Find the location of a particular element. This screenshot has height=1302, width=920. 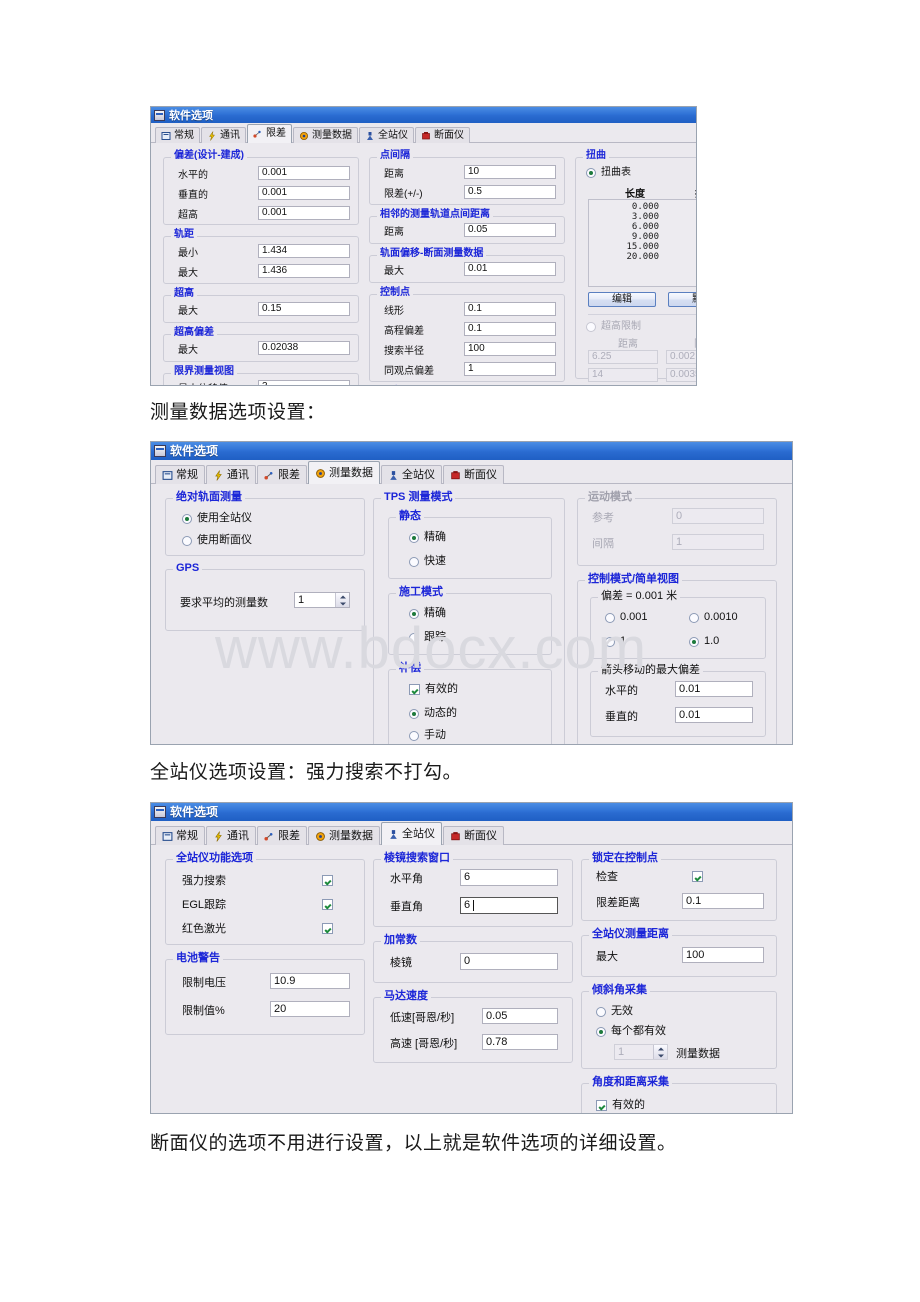

list-item: 15.000 3.700 is located at coordinates (642, 247).